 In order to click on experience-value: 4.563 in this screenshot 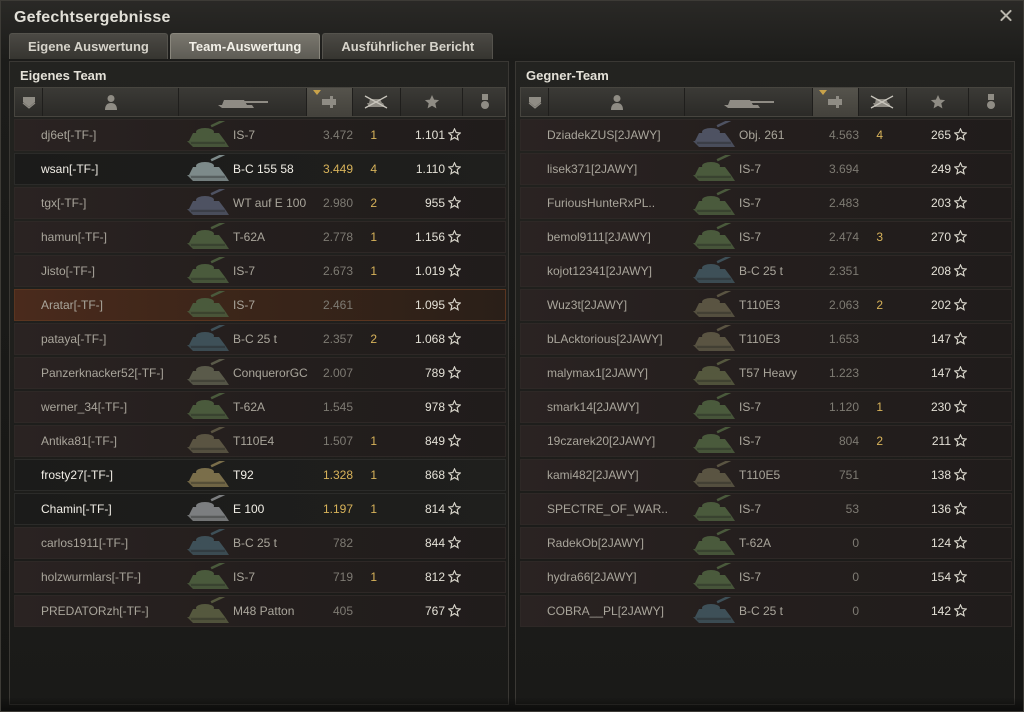, I will do `click(843, 135)`.